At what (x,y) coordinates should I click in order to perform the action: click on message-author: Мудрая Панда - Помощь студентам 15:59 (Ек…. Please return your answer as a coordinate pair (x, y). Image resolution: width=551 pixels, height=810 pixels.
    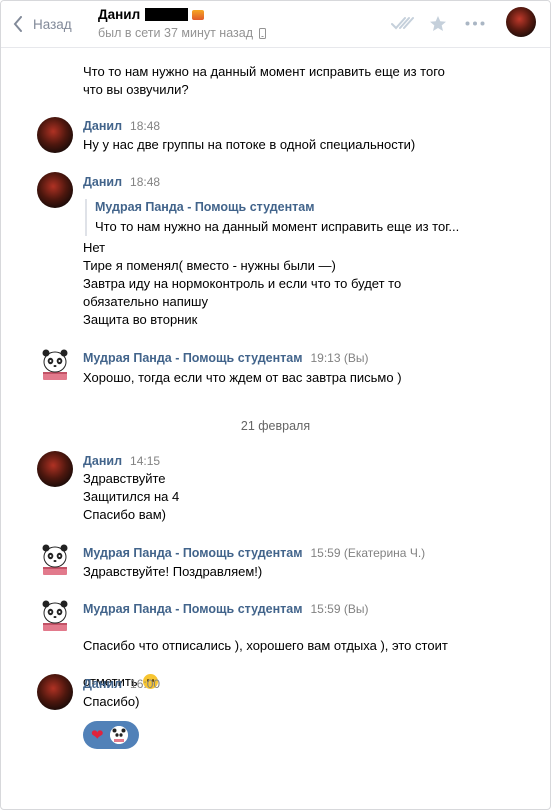
    Looking at the image, I should click on (254, 553).